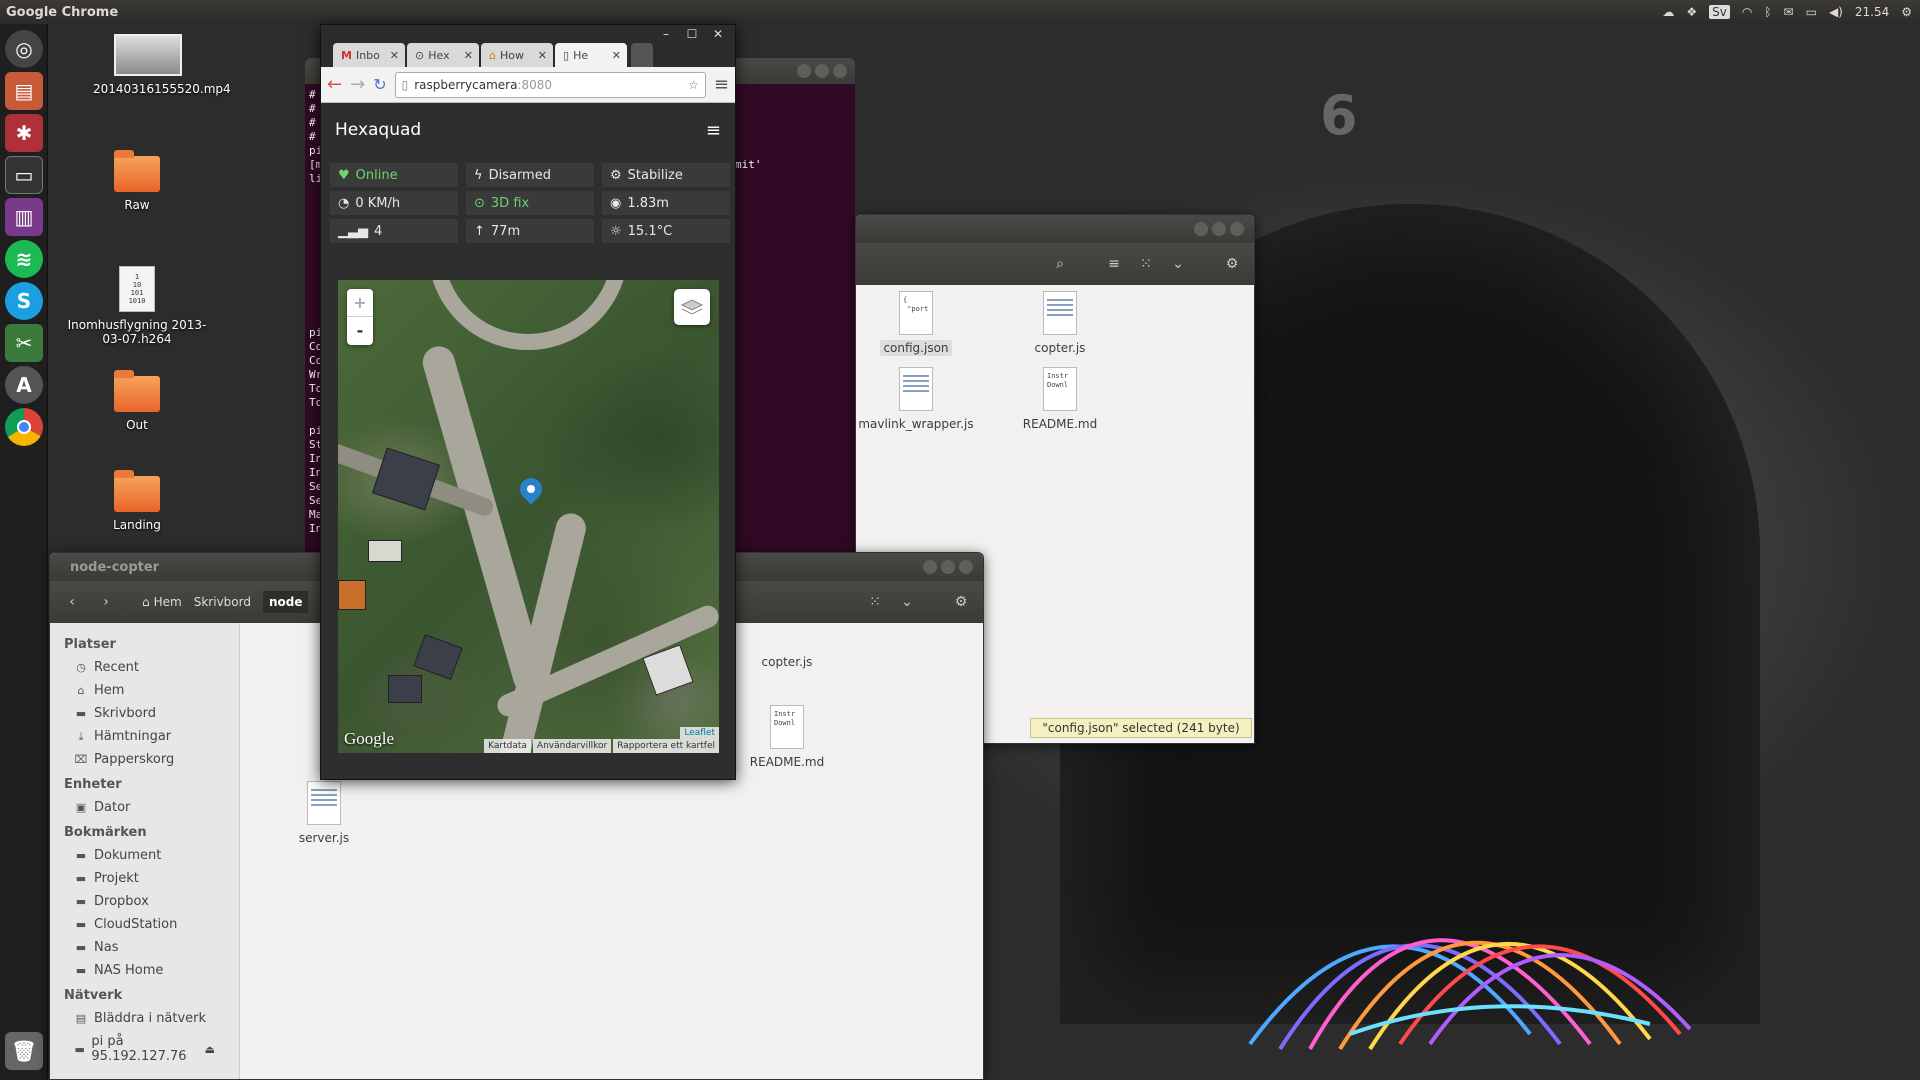 The height and width of the screenshot is (1080, 1920). I want to click on file-manager-titlebar, so click(1055, 229).